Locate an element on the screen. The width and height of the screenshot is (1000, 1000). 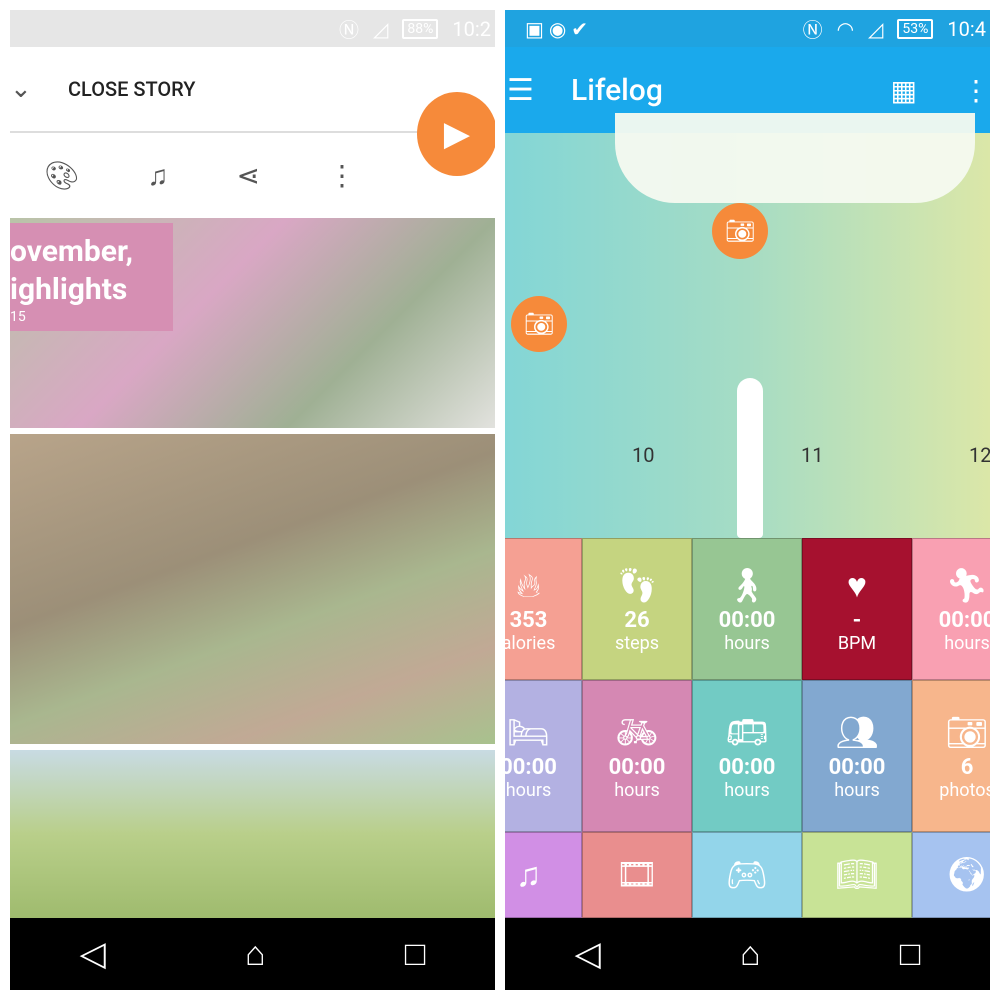
notification-icons: ▣ ◉ ✔ is located at coordinates (557, 28).